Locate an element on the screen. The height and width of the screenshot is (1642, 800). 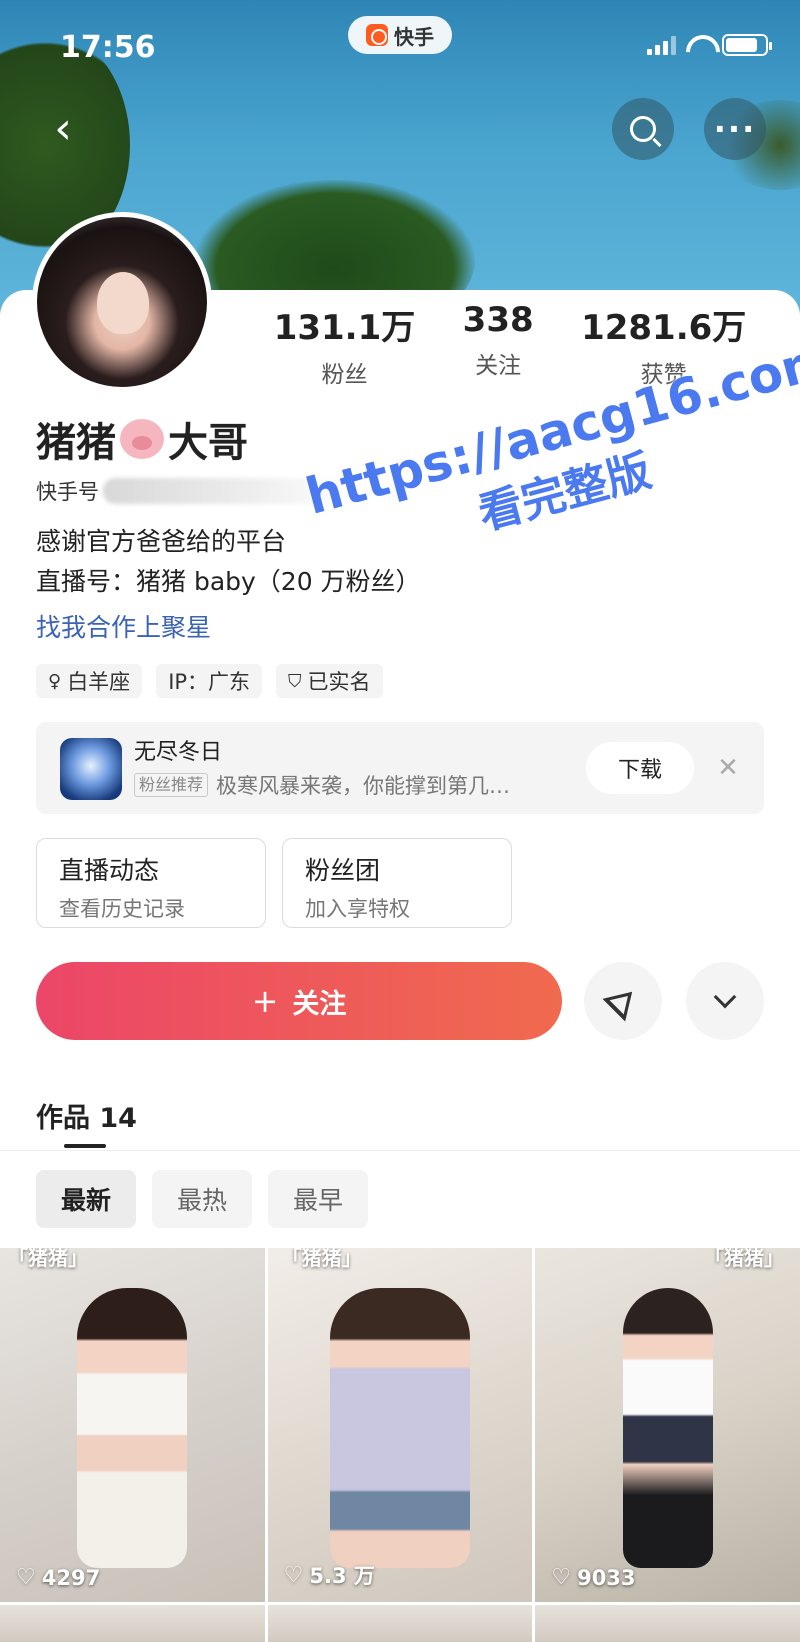
profile-tags: ♀ 白羊座 IP：广东 ⛉ 已实名 is located at coordinates (209, 681).